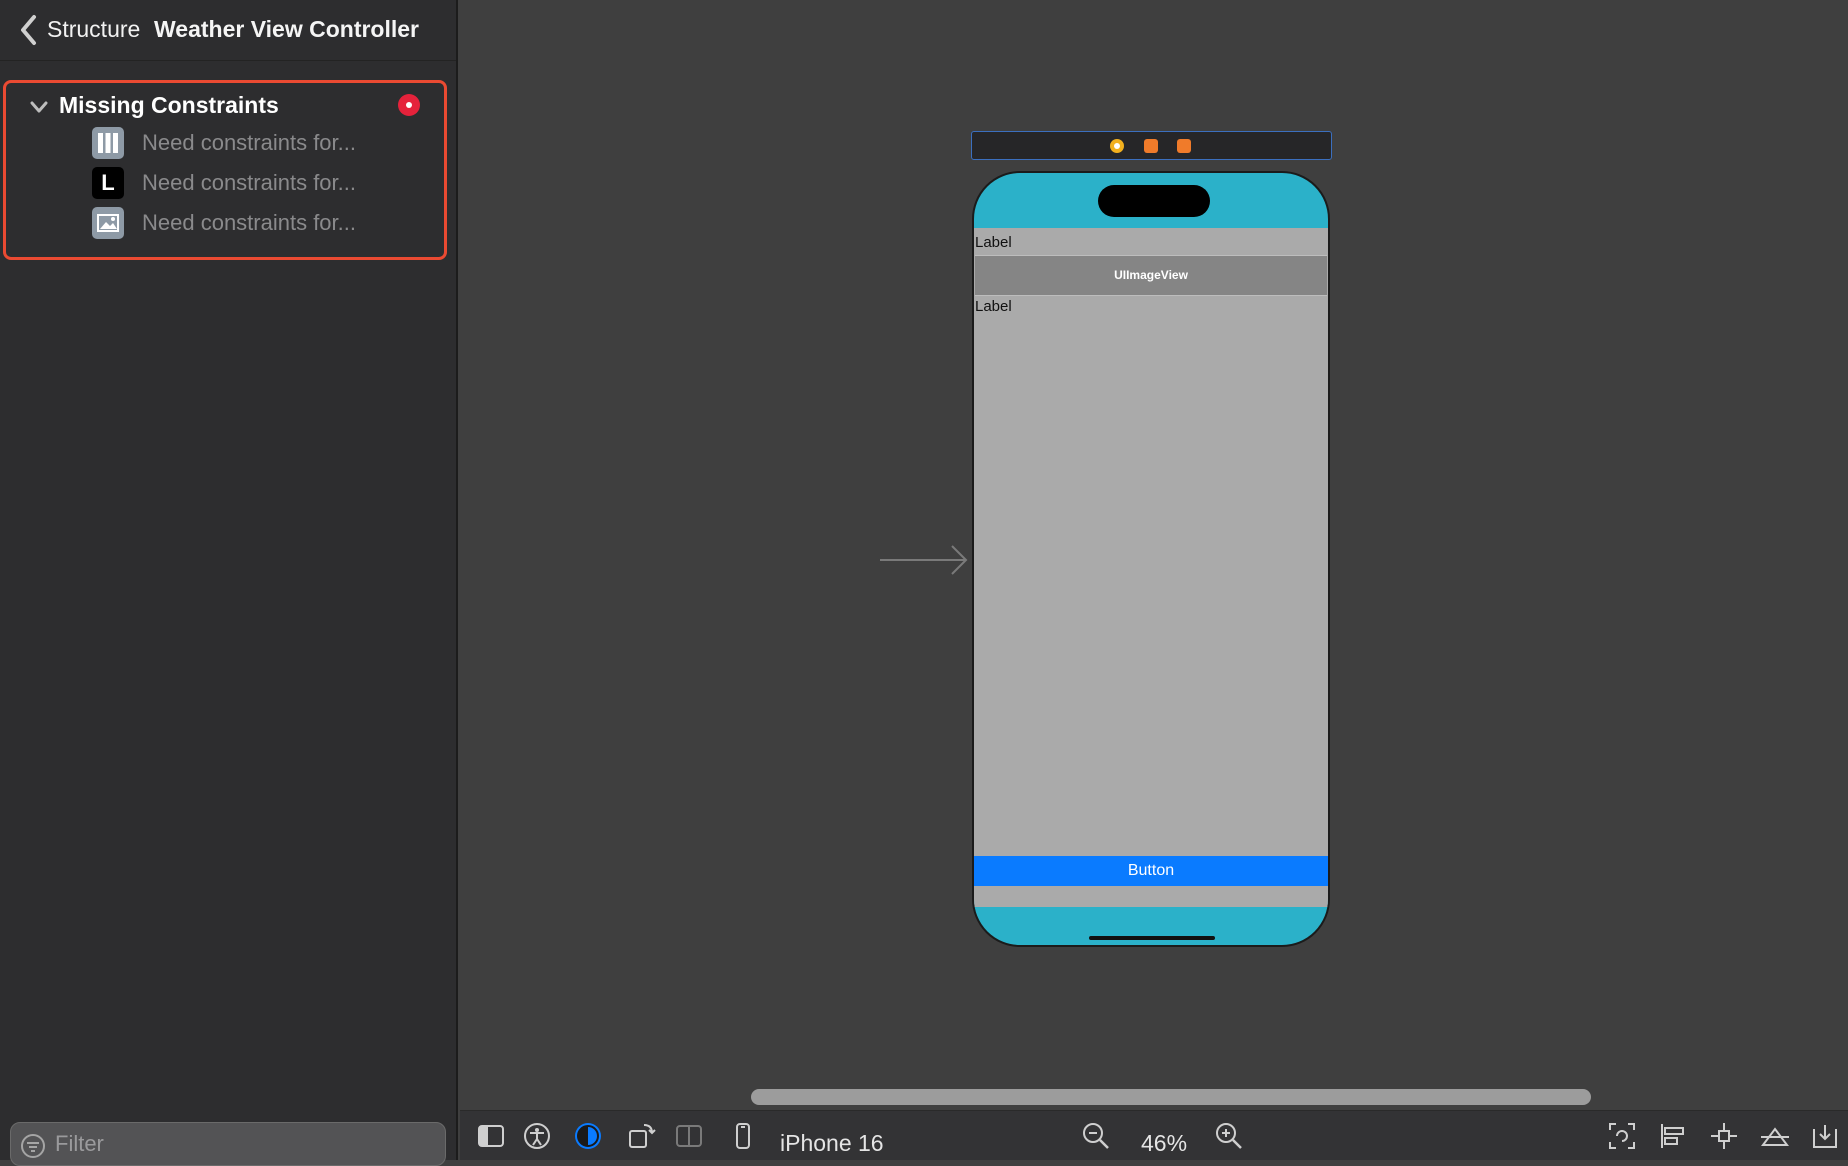  Describe the element at coordinates (1825, 1136) in the screenshot. I see `embed-in-icon` at that location.